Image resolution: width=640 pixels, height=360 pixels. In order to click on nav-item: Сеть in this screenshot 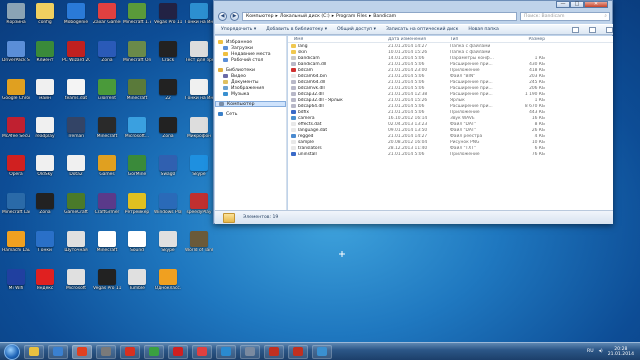, I will do `click(250, 114)`.